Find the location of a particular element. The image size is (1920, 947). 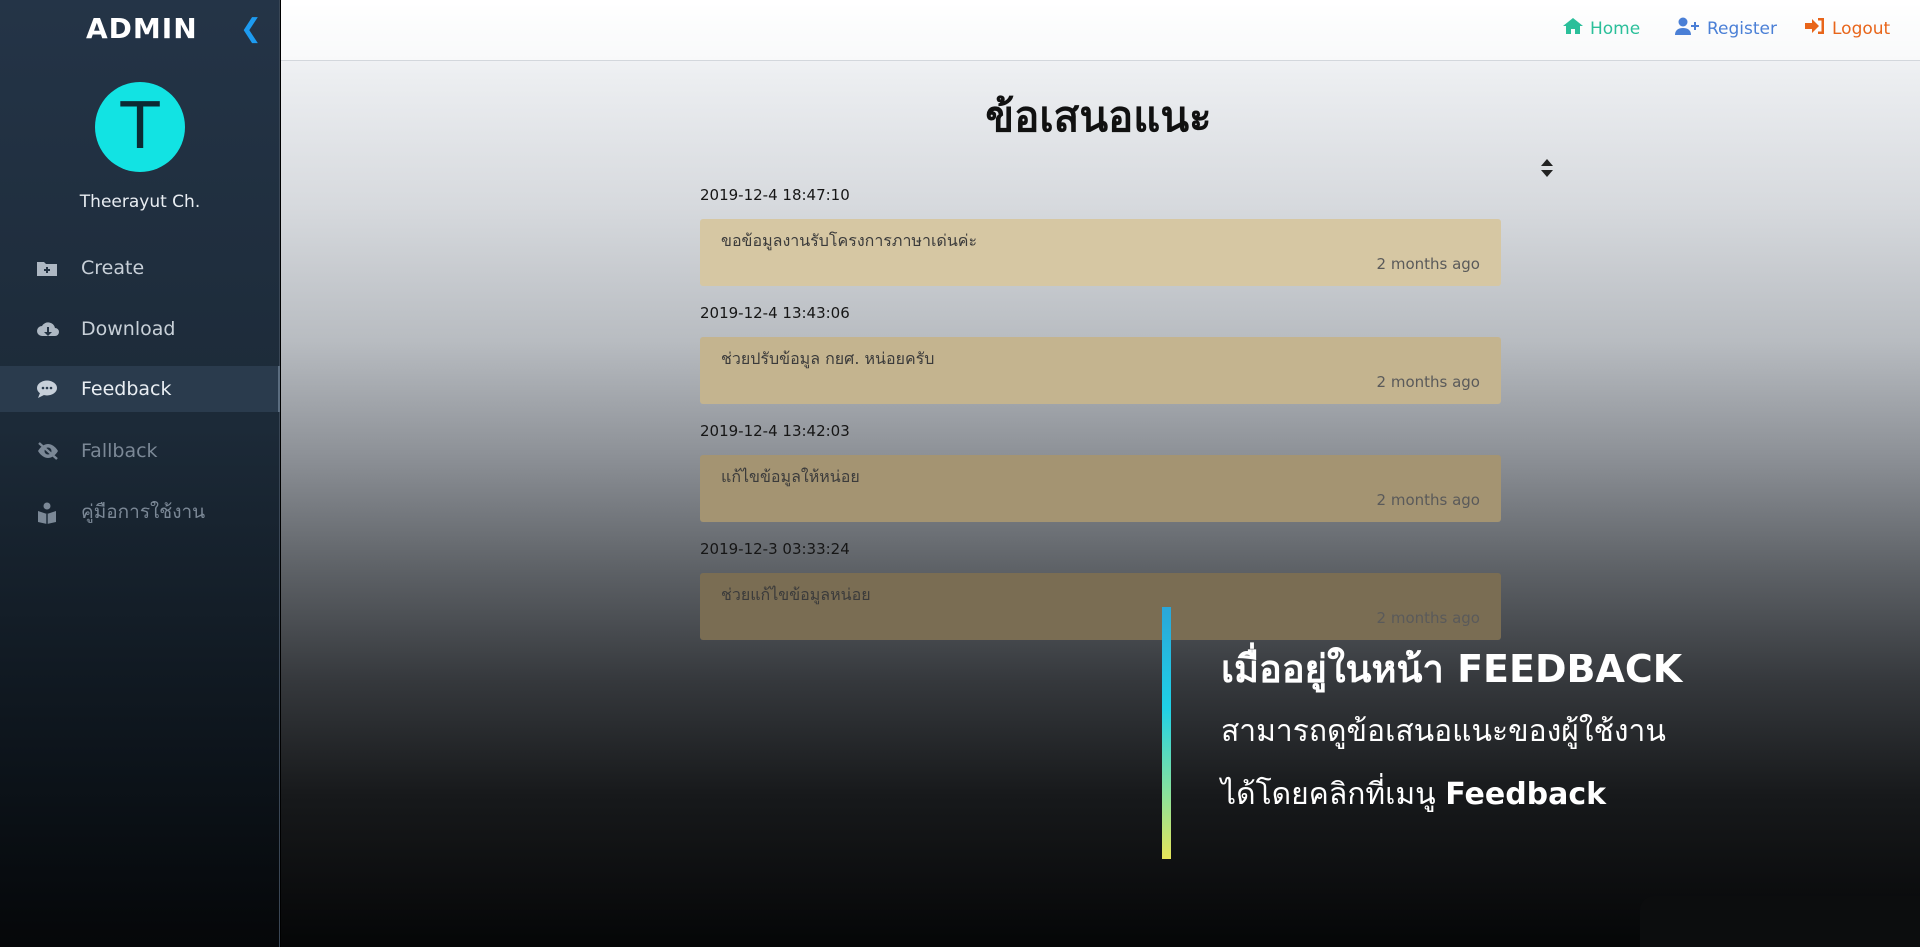

feedback-message: แก้ไขข้อมูลให้หน่อย is located at coordinates (790, 476).